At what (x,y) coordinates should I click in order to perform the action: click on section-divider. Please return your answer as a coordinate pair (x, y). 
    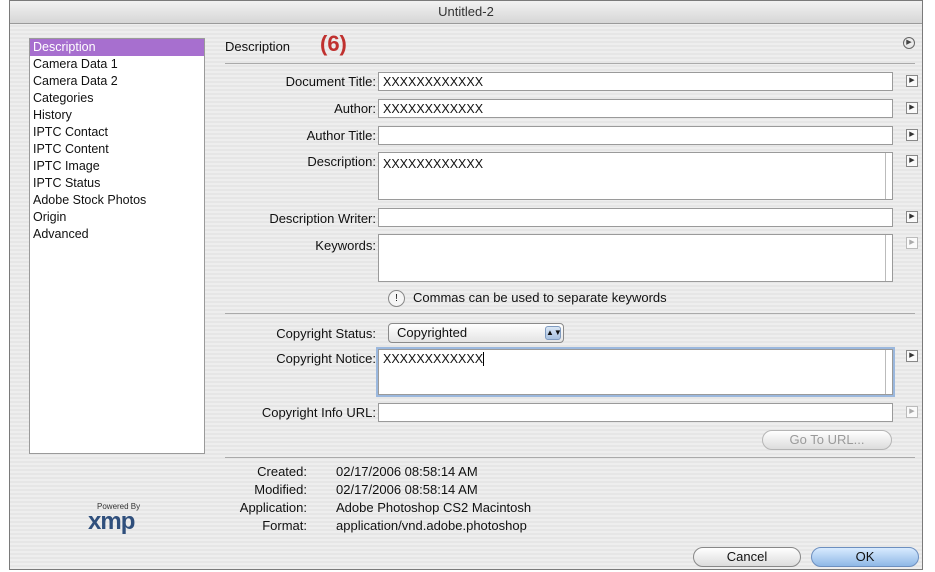
    Looking at the image, I should click on (570, 313).